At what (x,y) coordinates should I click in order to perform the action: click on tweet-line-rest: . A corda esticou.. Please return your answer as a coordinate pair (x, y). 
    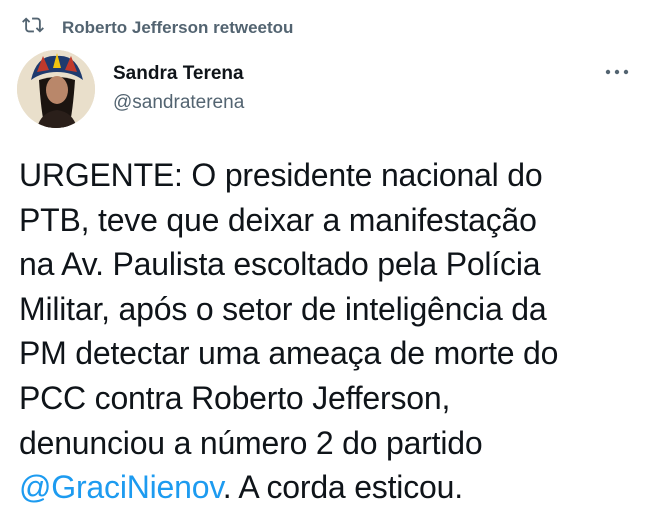
    Looking at the image, I should click on (342, 487).